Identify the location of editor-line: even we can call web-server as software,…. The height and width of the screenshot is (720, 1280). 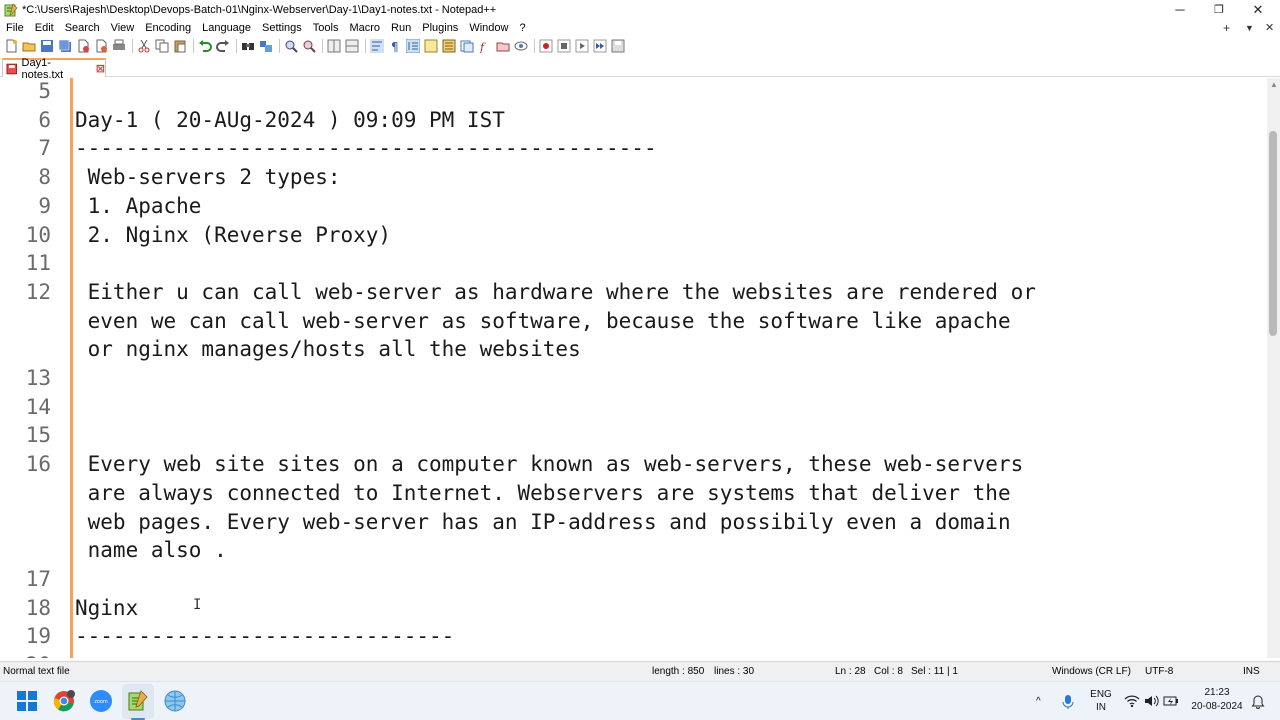
(634, 321).